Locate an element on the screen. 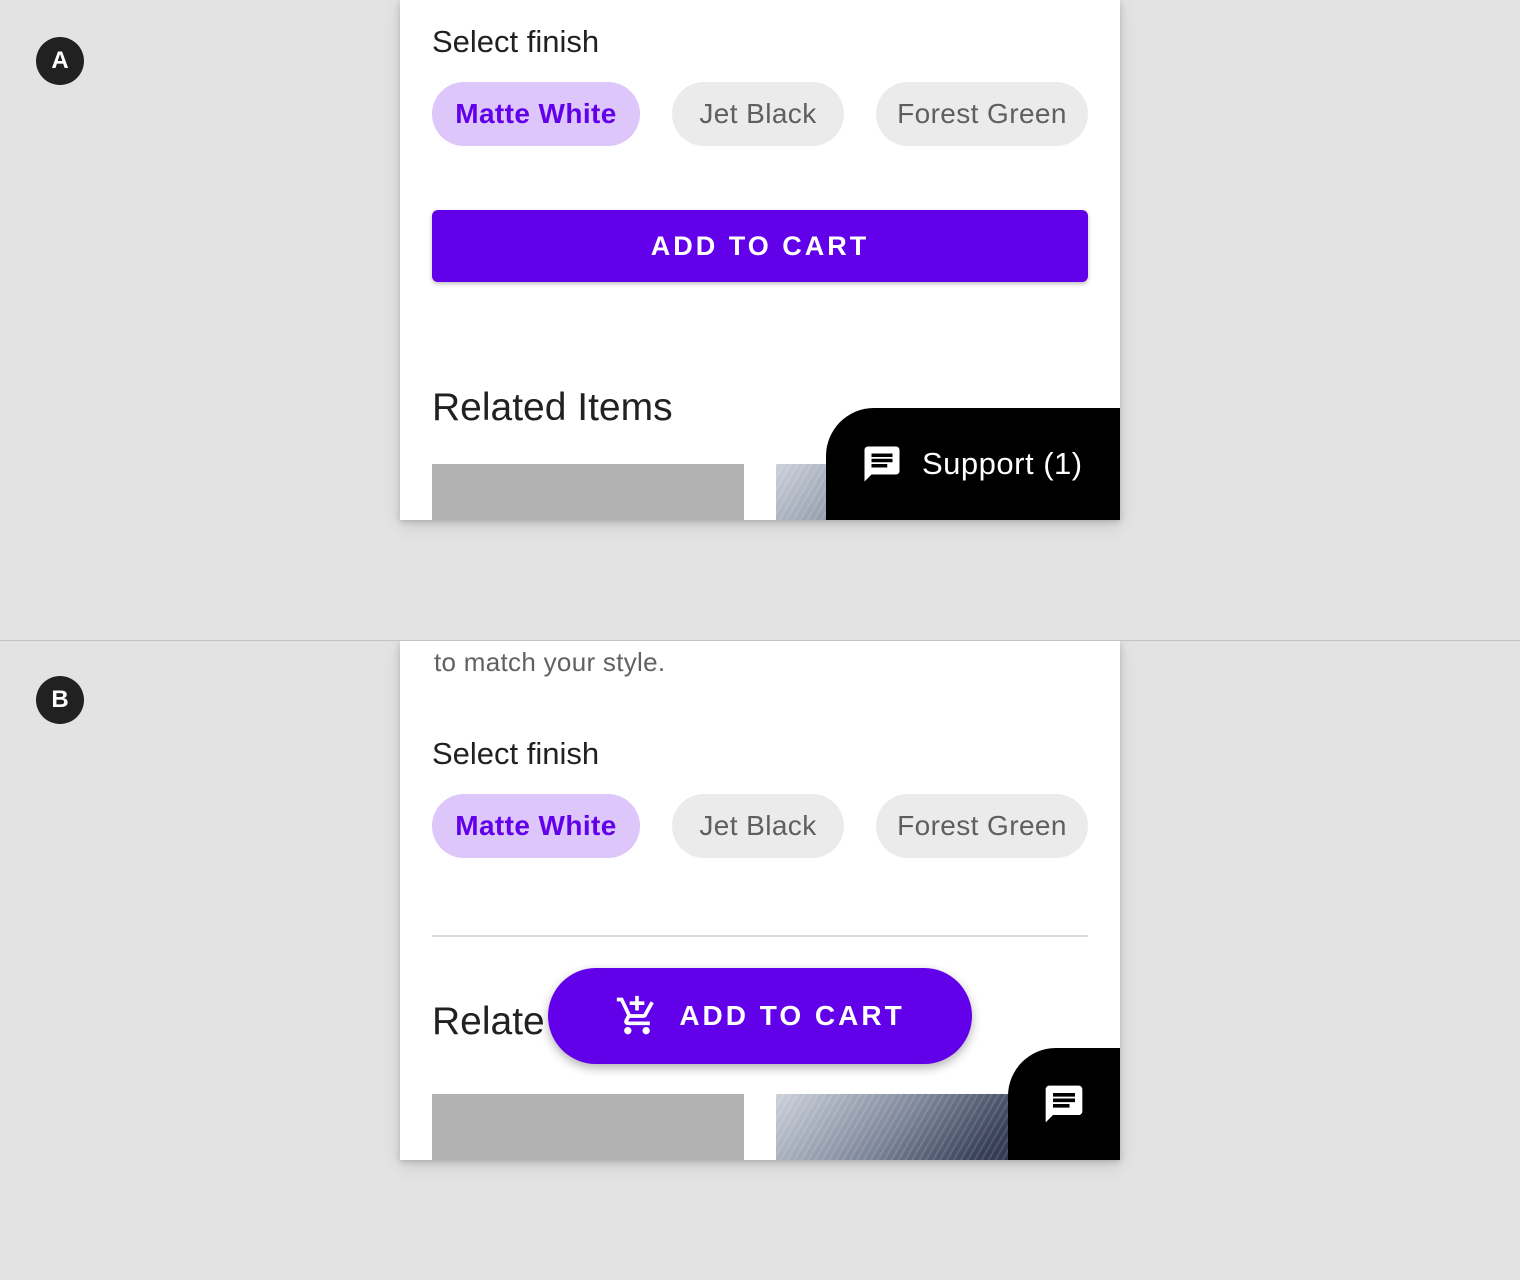 This screenshot has height=1280, width=1520. variant-marker-b: B is located at coordinates (60, 700).